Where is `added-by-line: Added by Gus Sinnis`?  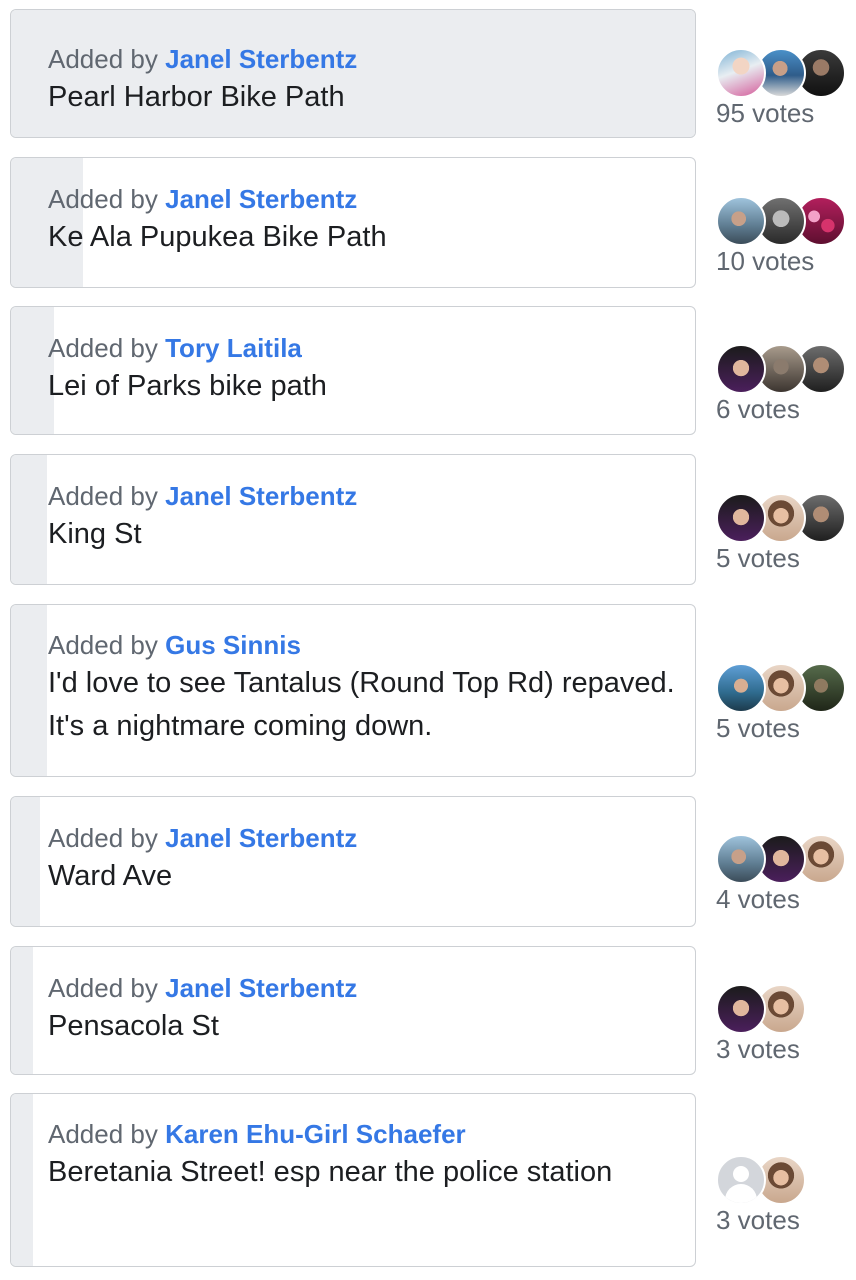
added-by-line: Added by Gus Sinnis is located at coordinates (361, 645).